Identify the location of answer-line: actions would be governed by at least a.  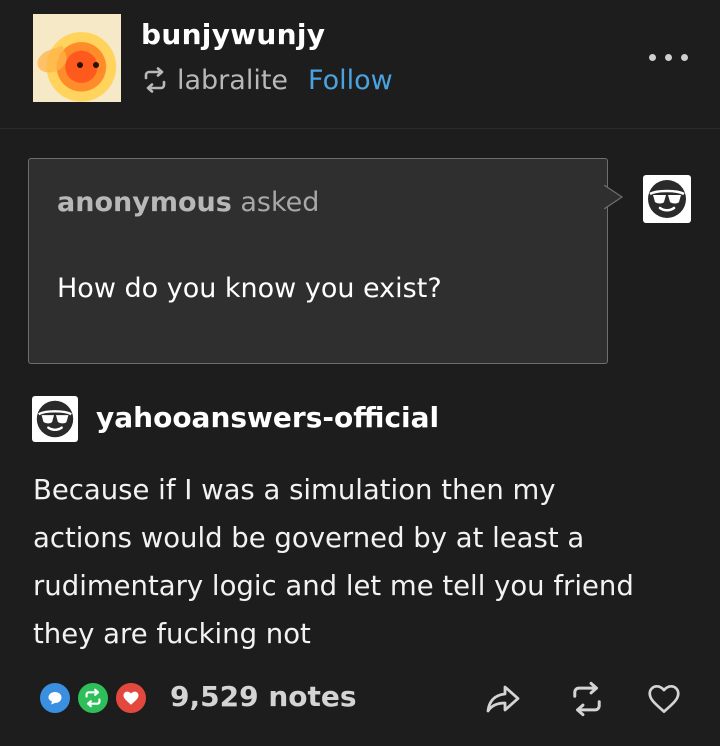
(309, 538).